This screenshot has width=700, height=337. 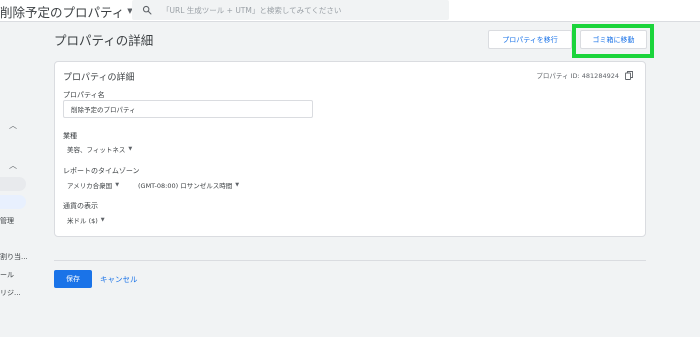 What do you see at coordinates (188, 109) in the screenshot?
I see `property-name-input` at bounding box center [188, 109].